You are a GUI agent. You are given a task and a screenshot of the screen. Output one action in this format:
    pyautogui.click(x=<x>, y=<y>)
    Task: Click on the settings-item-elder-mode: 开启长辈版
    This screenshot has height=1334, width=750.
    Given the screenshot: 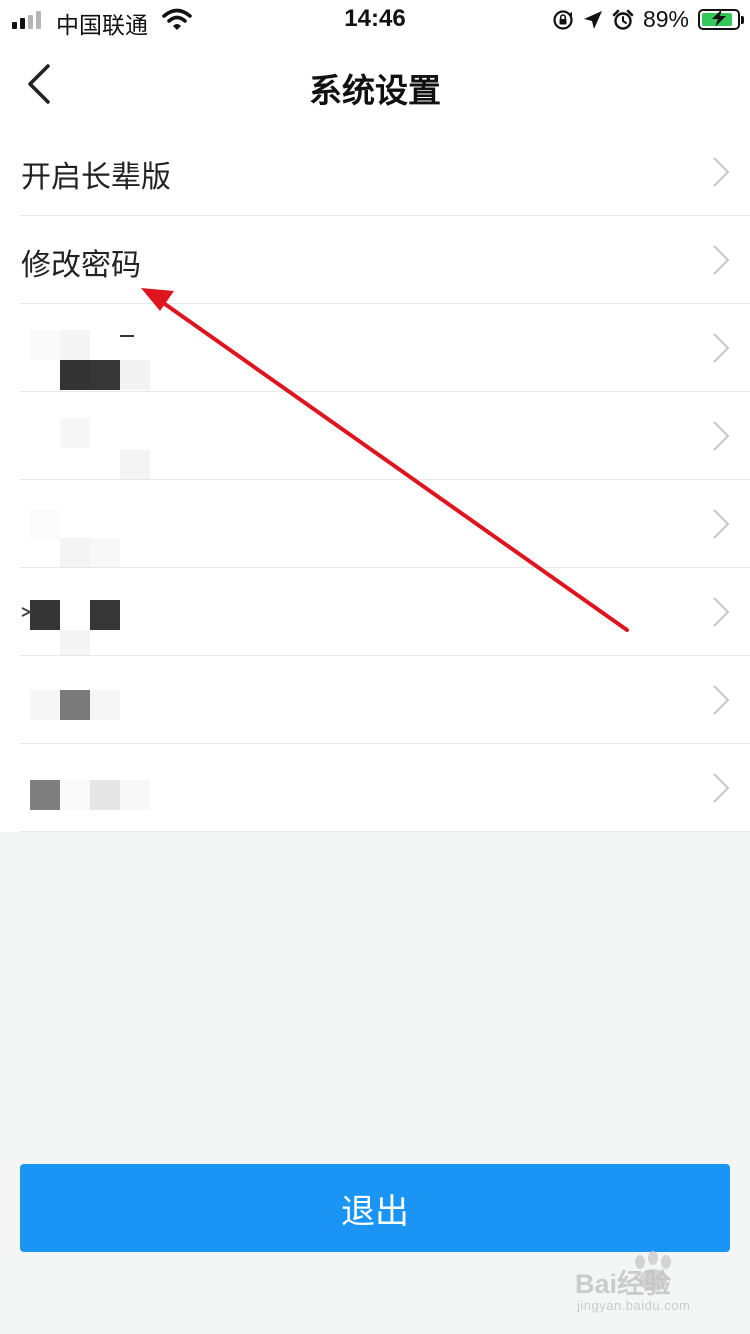 What is the action you would take?
    pyautogui.click(x=375, y=172)
    